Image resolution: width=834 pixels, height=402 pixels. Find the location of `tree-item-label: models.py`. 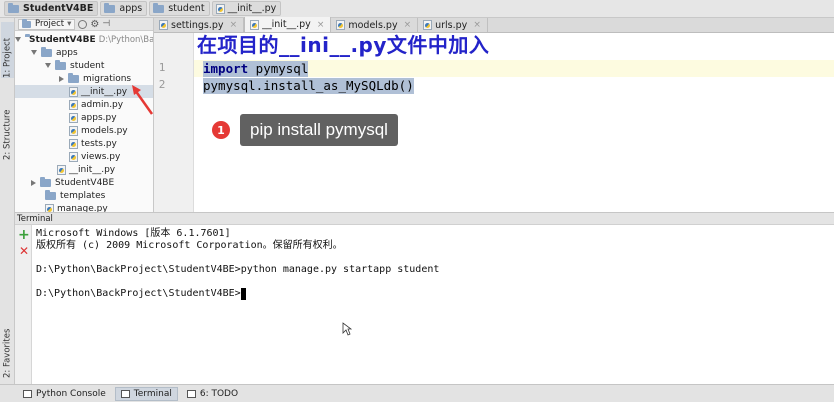

tree-item-label: models.py is located at coordinates (104, 130).